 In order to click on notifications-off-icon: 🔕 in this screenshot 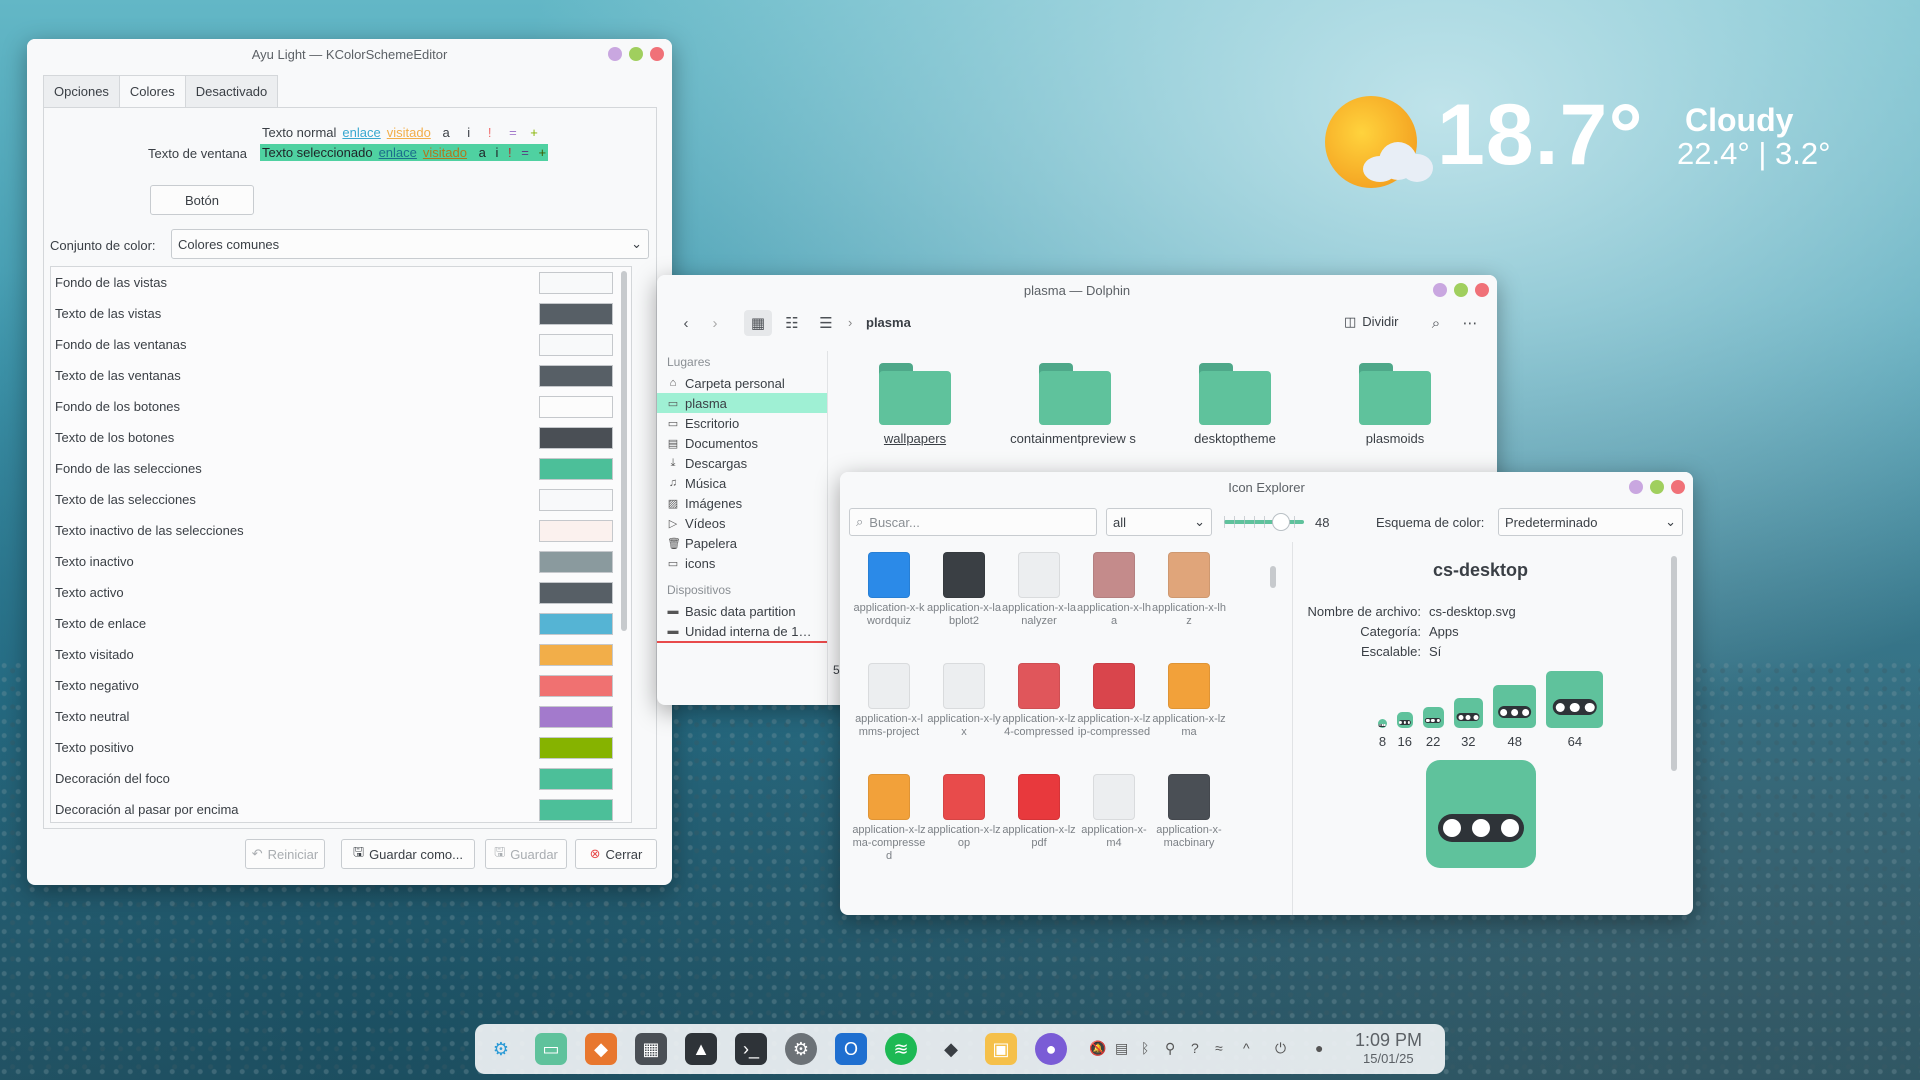, I will do `click(1097, 1048)`.